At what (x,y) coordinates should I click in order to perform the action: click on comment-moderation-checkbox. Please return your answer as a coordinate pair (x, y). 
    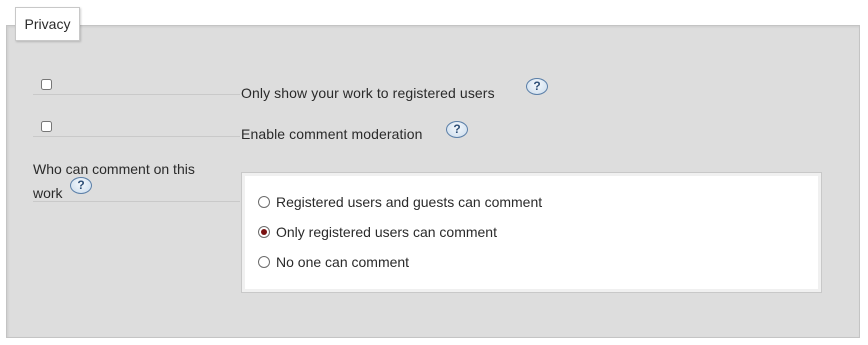
    Looking at the image, I should click on (46, 126).